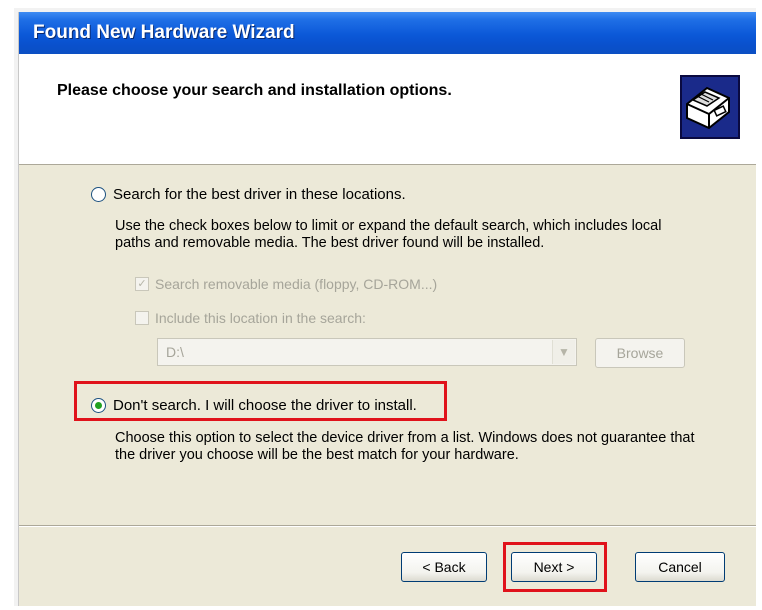 This screenshot has width=762, height=610. I want to click on location-combobox-value: D:\, so click(175, 352).